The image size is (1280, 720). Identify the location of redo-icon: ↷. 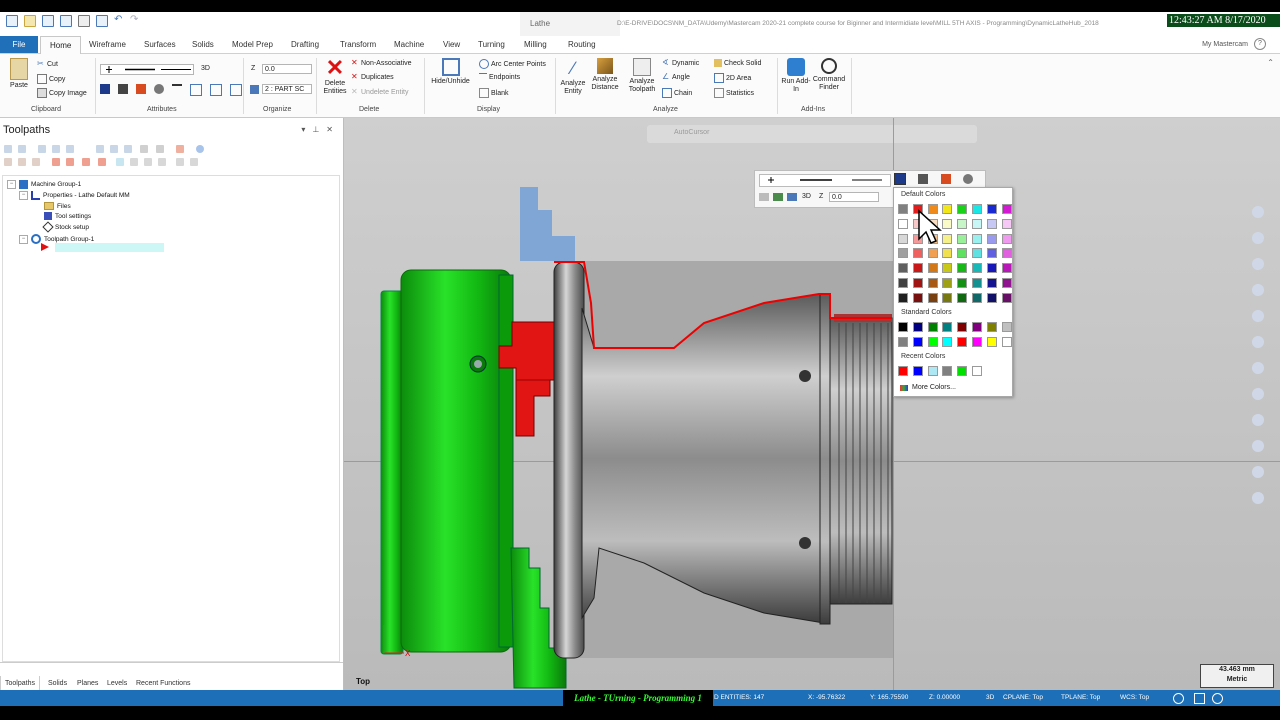
(135, 20).